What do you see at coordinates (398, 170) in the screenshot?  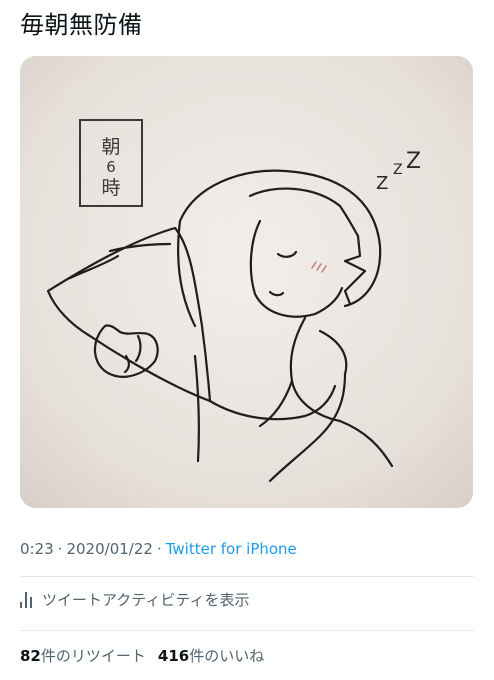 I see `sleep-z-2: Z` at bounding box center [398, 170].